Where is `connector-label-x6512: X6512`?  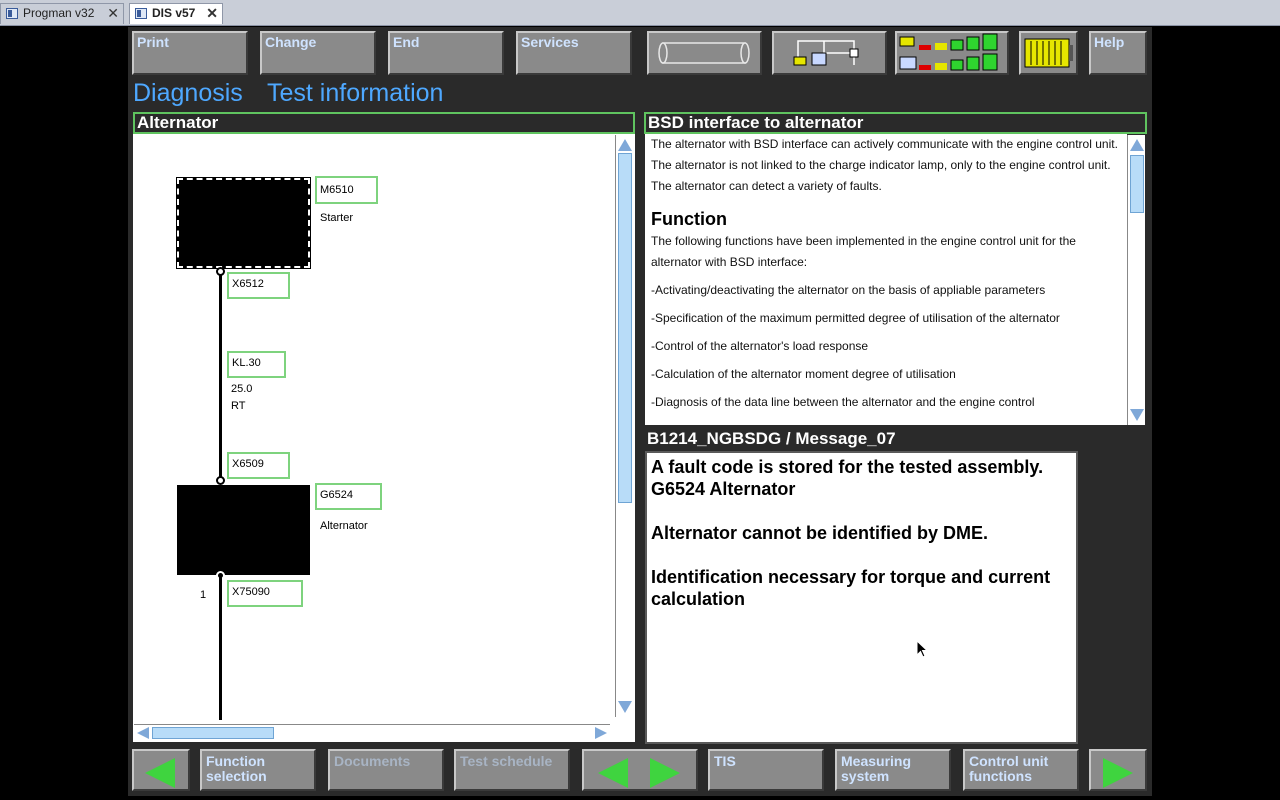 connector-label-x6512: X6512 is located at coordinates (258, 285).